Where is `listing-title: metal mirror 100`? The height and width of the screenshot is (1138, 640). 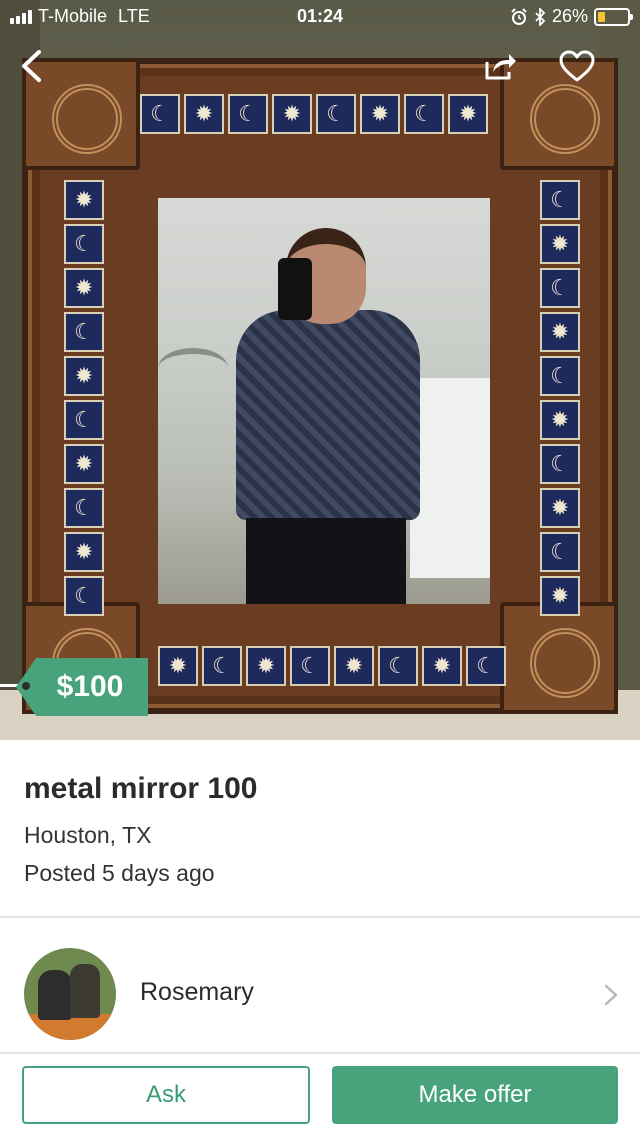
listing-title: metal mirror 100 is located at coordinates (141, 788).